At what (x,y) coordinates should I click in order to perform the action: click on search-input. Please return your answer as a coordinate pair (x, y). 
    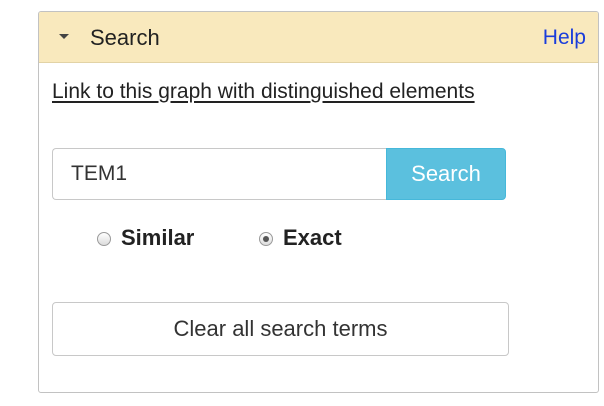
    Looking at the image, I should click on (220, 174).